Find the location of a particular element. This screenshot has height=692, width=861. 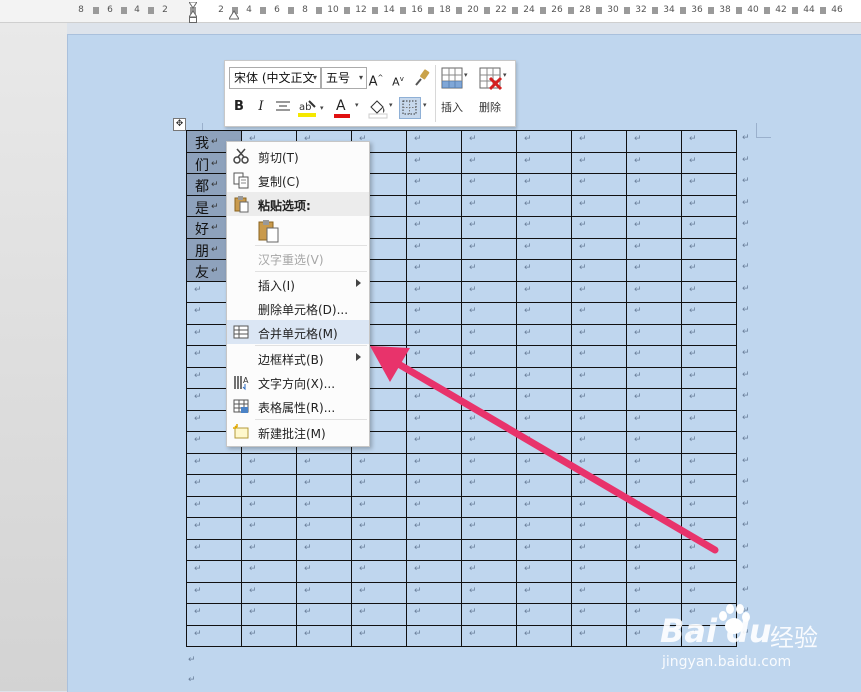

highlight-color-icon: ab ▾ is located at coordinates (312, 108).